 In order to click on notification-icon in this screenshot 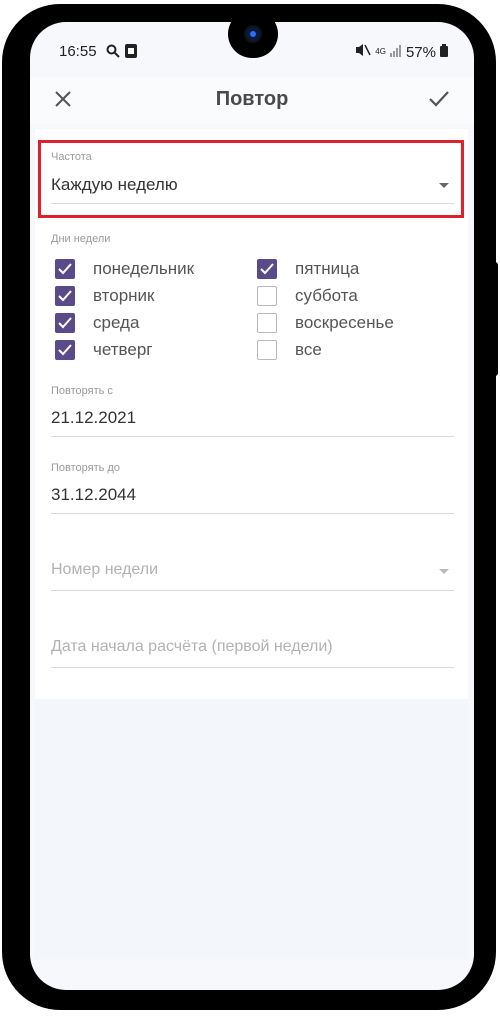, I will do `click(131, 53)`.